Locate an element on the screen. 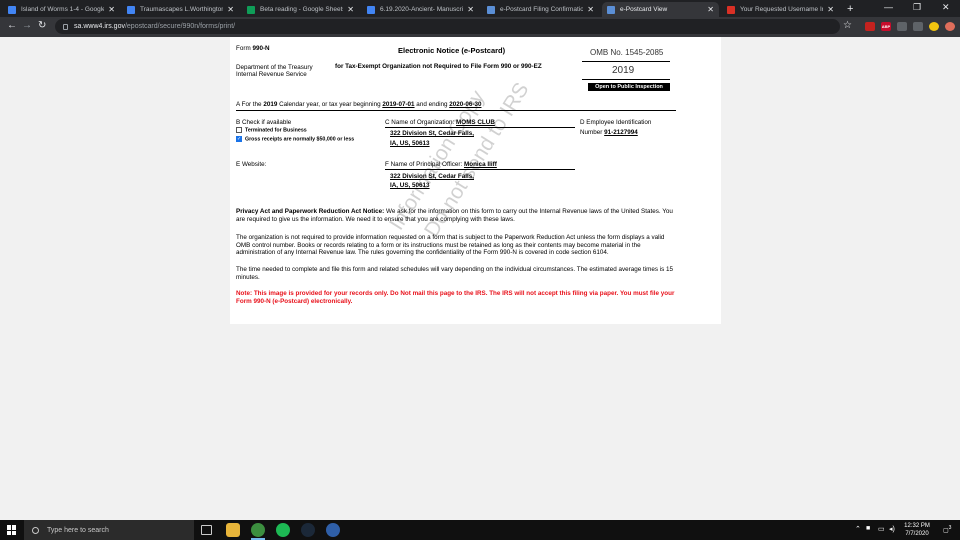  gross-receipts-checkbox: ✓ is located at coordinates (239, 139).